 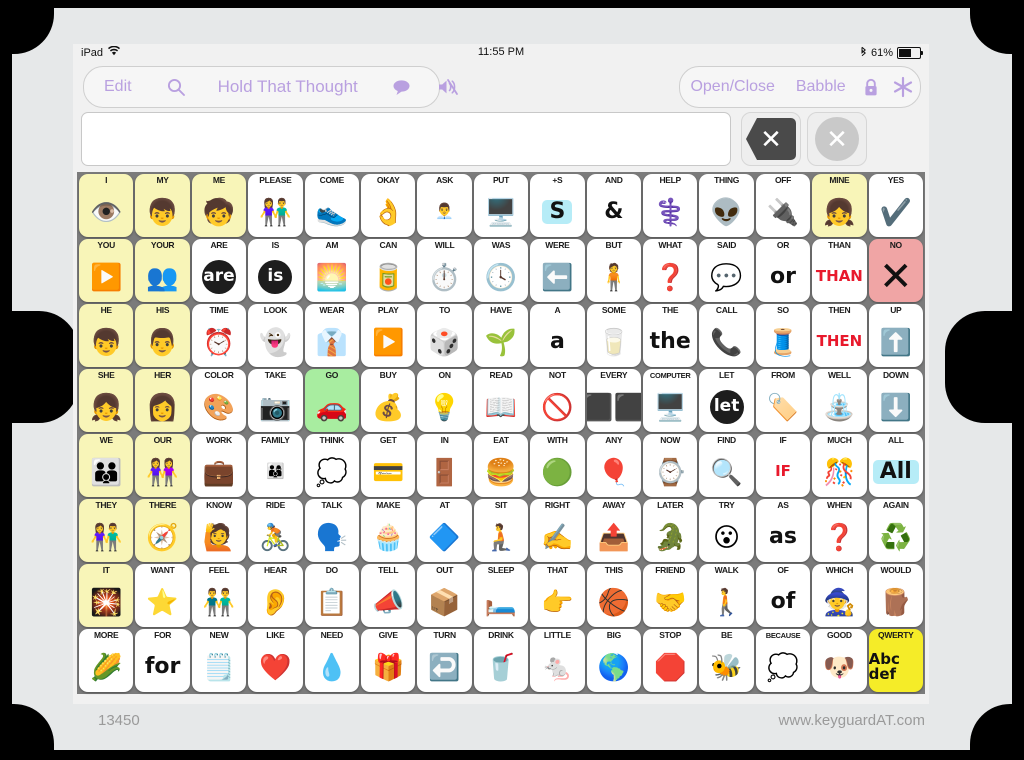 I want to click on symbol-cell-new: NEW 🗒️, so click(x=219, y=660).